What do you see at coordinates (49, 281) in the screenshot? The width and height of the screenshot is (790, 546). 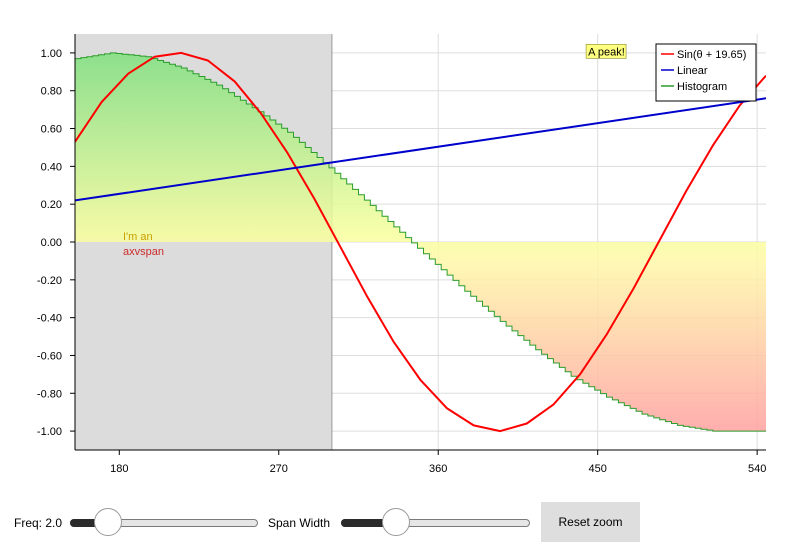 I see `y-tick-label: -0.20` at bounding box center [49, 281].